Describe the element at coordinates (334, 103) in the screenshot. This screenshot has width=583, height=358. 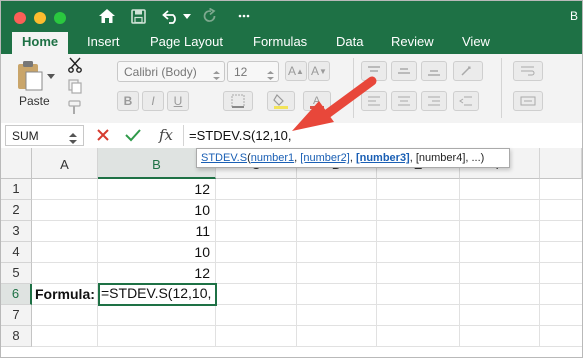
I see `annotation-arrow-icon` at that location.